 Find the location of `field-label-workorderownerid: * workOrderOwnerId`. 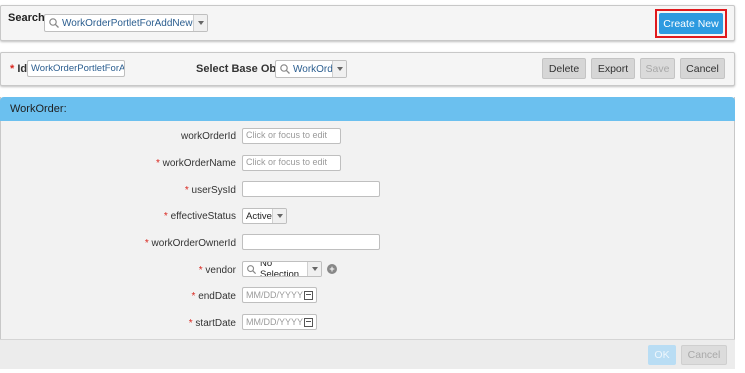

field-label-workorderownerid: * workOrderOwnerId is located at coordinates (190, 243).